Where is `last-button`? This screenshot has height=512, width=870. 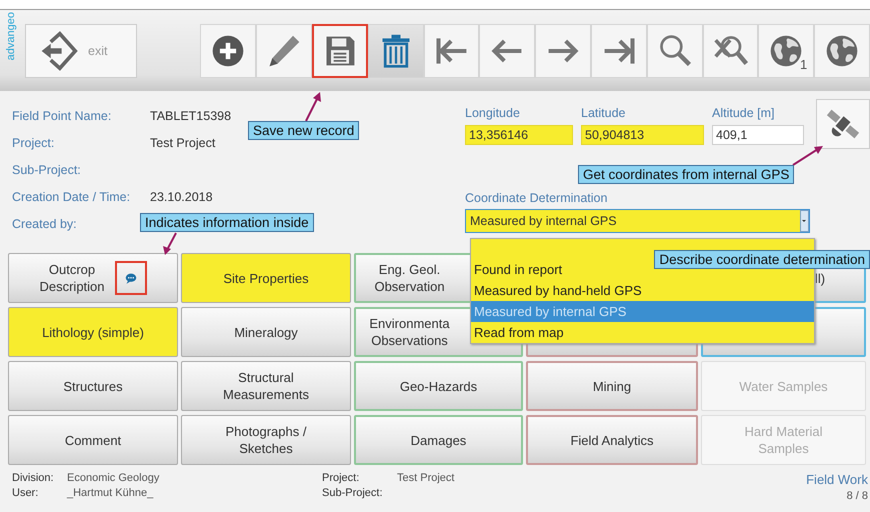
last-button is located at coordinates (619, 51).